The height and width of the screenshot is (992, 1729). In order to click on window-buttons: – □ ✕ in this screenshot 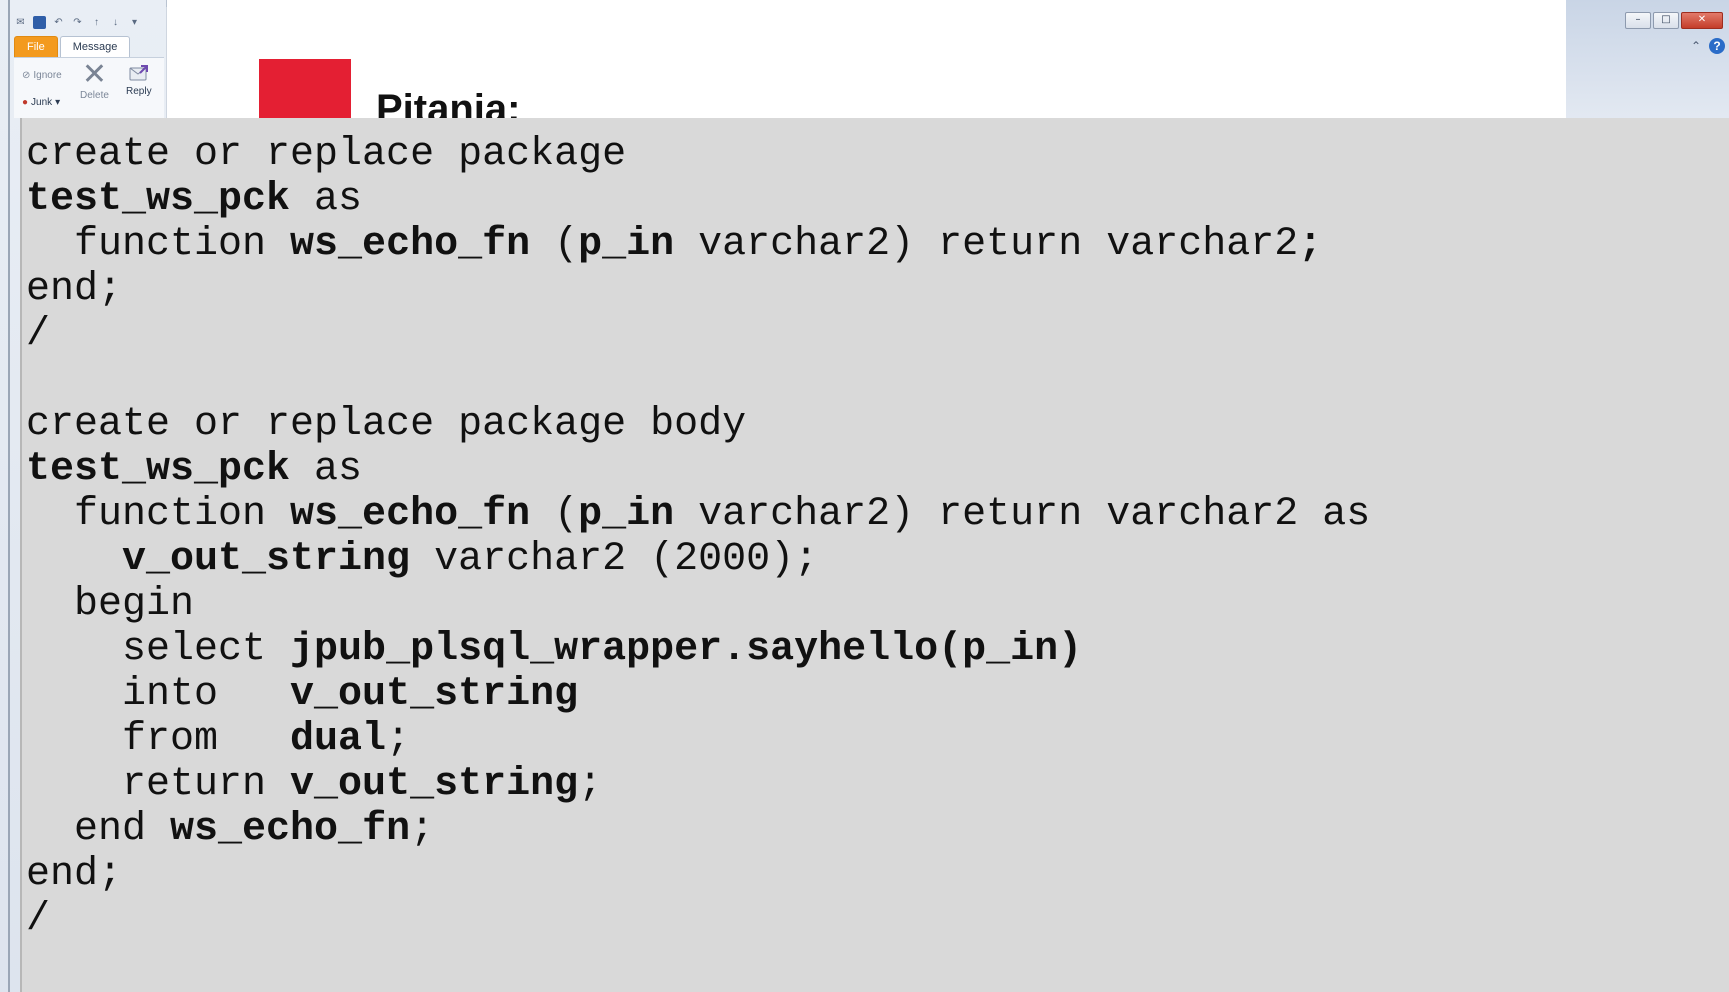, I will do `click(1674, 20)`.